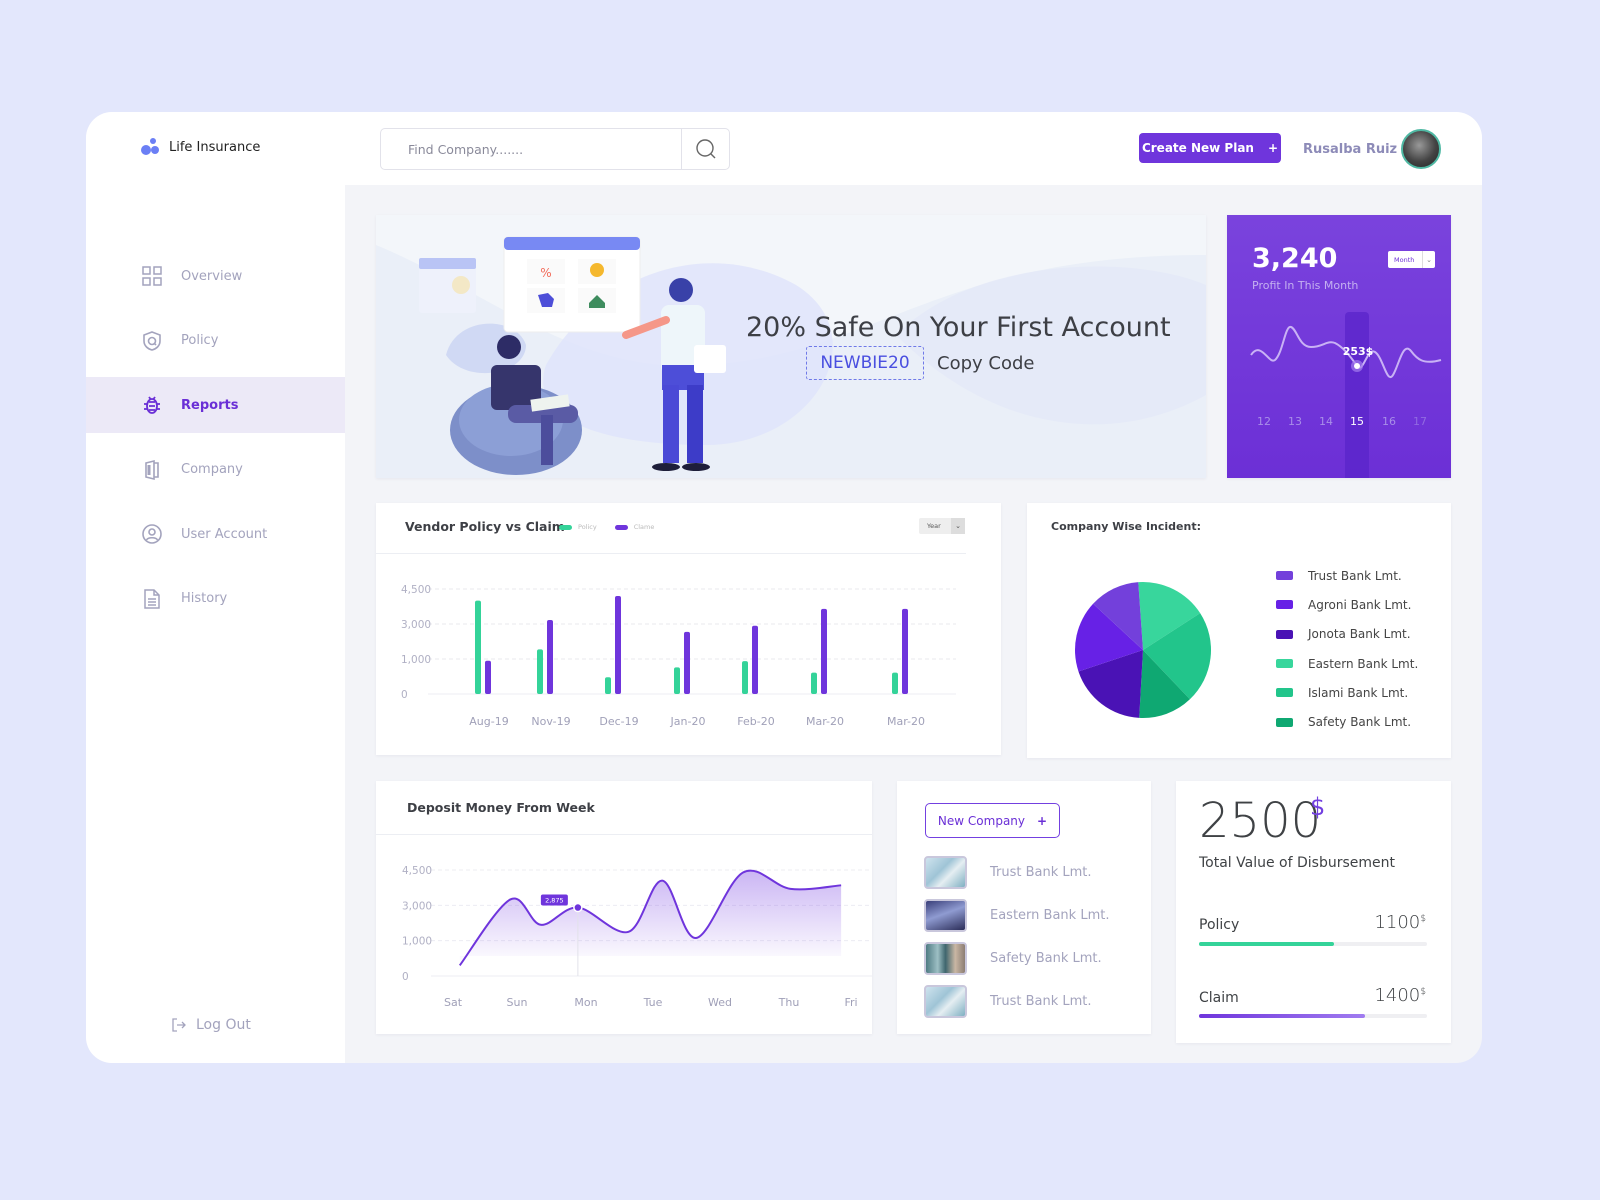 The image size is (1600, 1200). What do you see at coordinates (1260, 821) in the screenshot?
I see `disbursement-value: 2500` at bounding box center [1260, 821].